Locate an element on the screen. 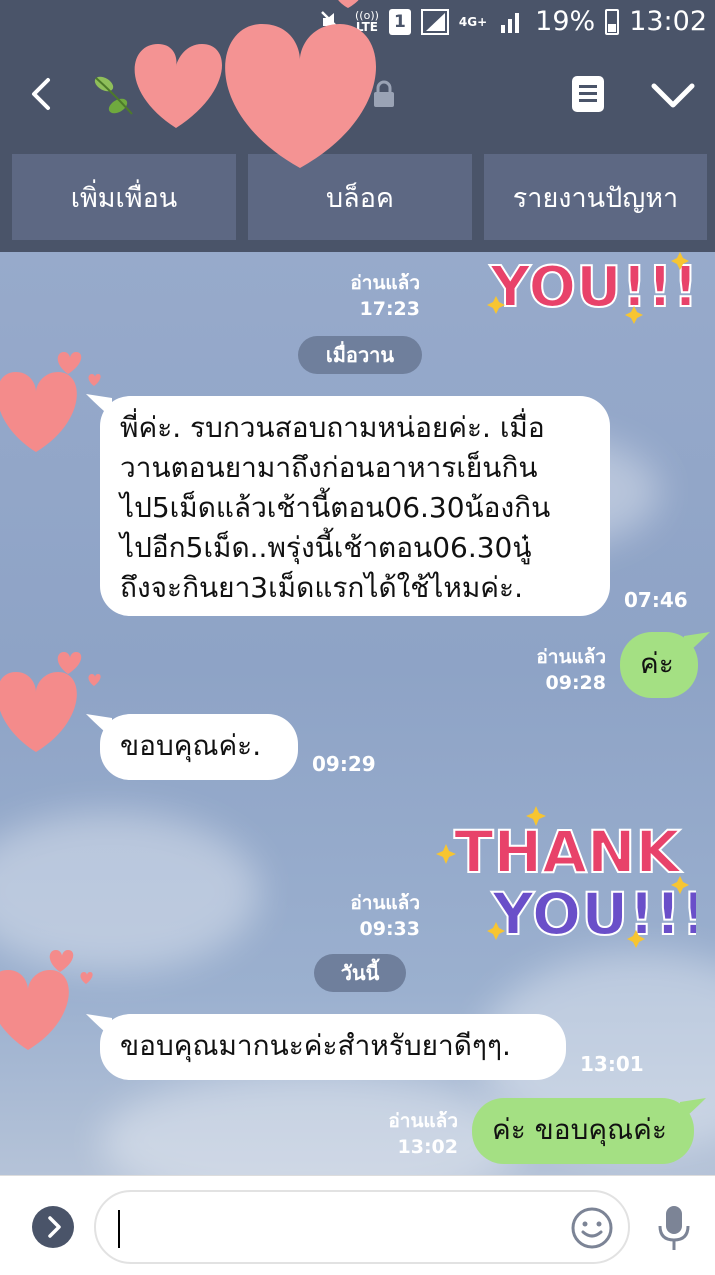  message-time: 07:46 is located at coordinates (656, 600).